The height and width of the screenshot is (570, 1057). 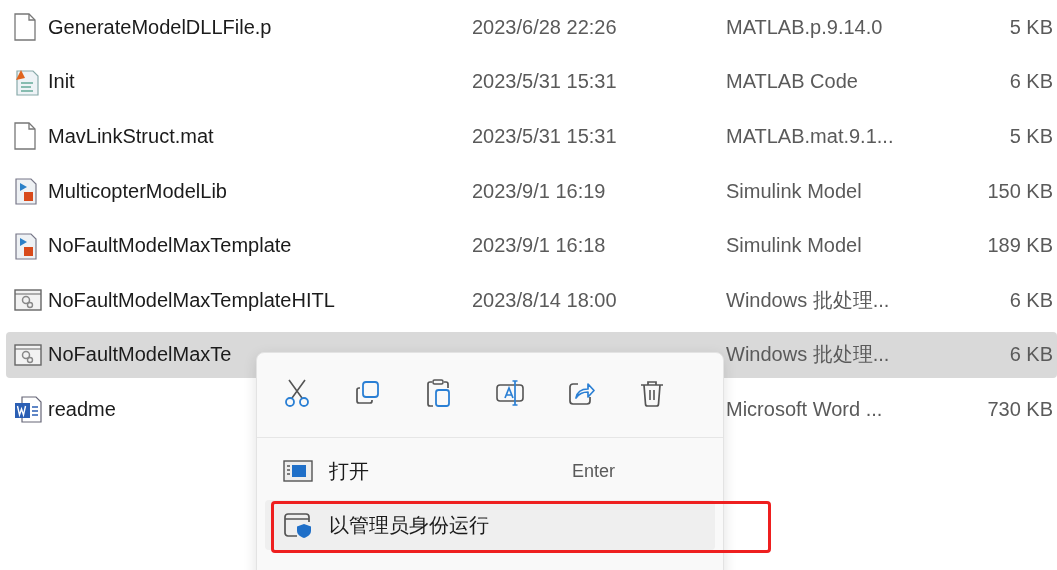 What do you see at coordinates (191, 300) in the screenshot?
I see `file-name: NoFaultModelMaxTemplateHITL` at bounding box center [191, 300].